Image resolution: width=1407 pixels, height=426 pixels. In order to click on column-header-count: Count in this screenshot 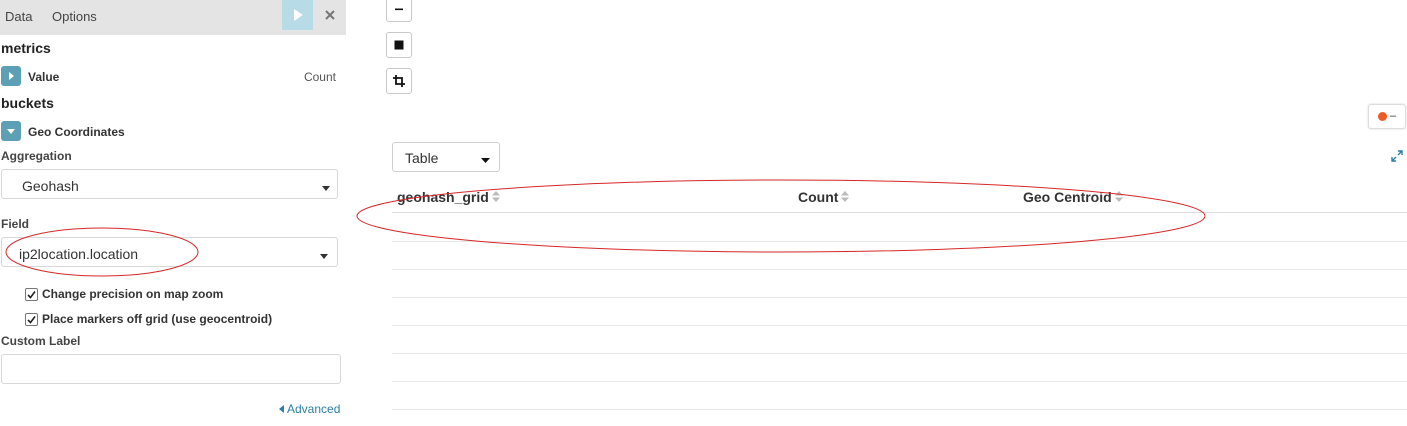, I will do `click(824, 197)`.